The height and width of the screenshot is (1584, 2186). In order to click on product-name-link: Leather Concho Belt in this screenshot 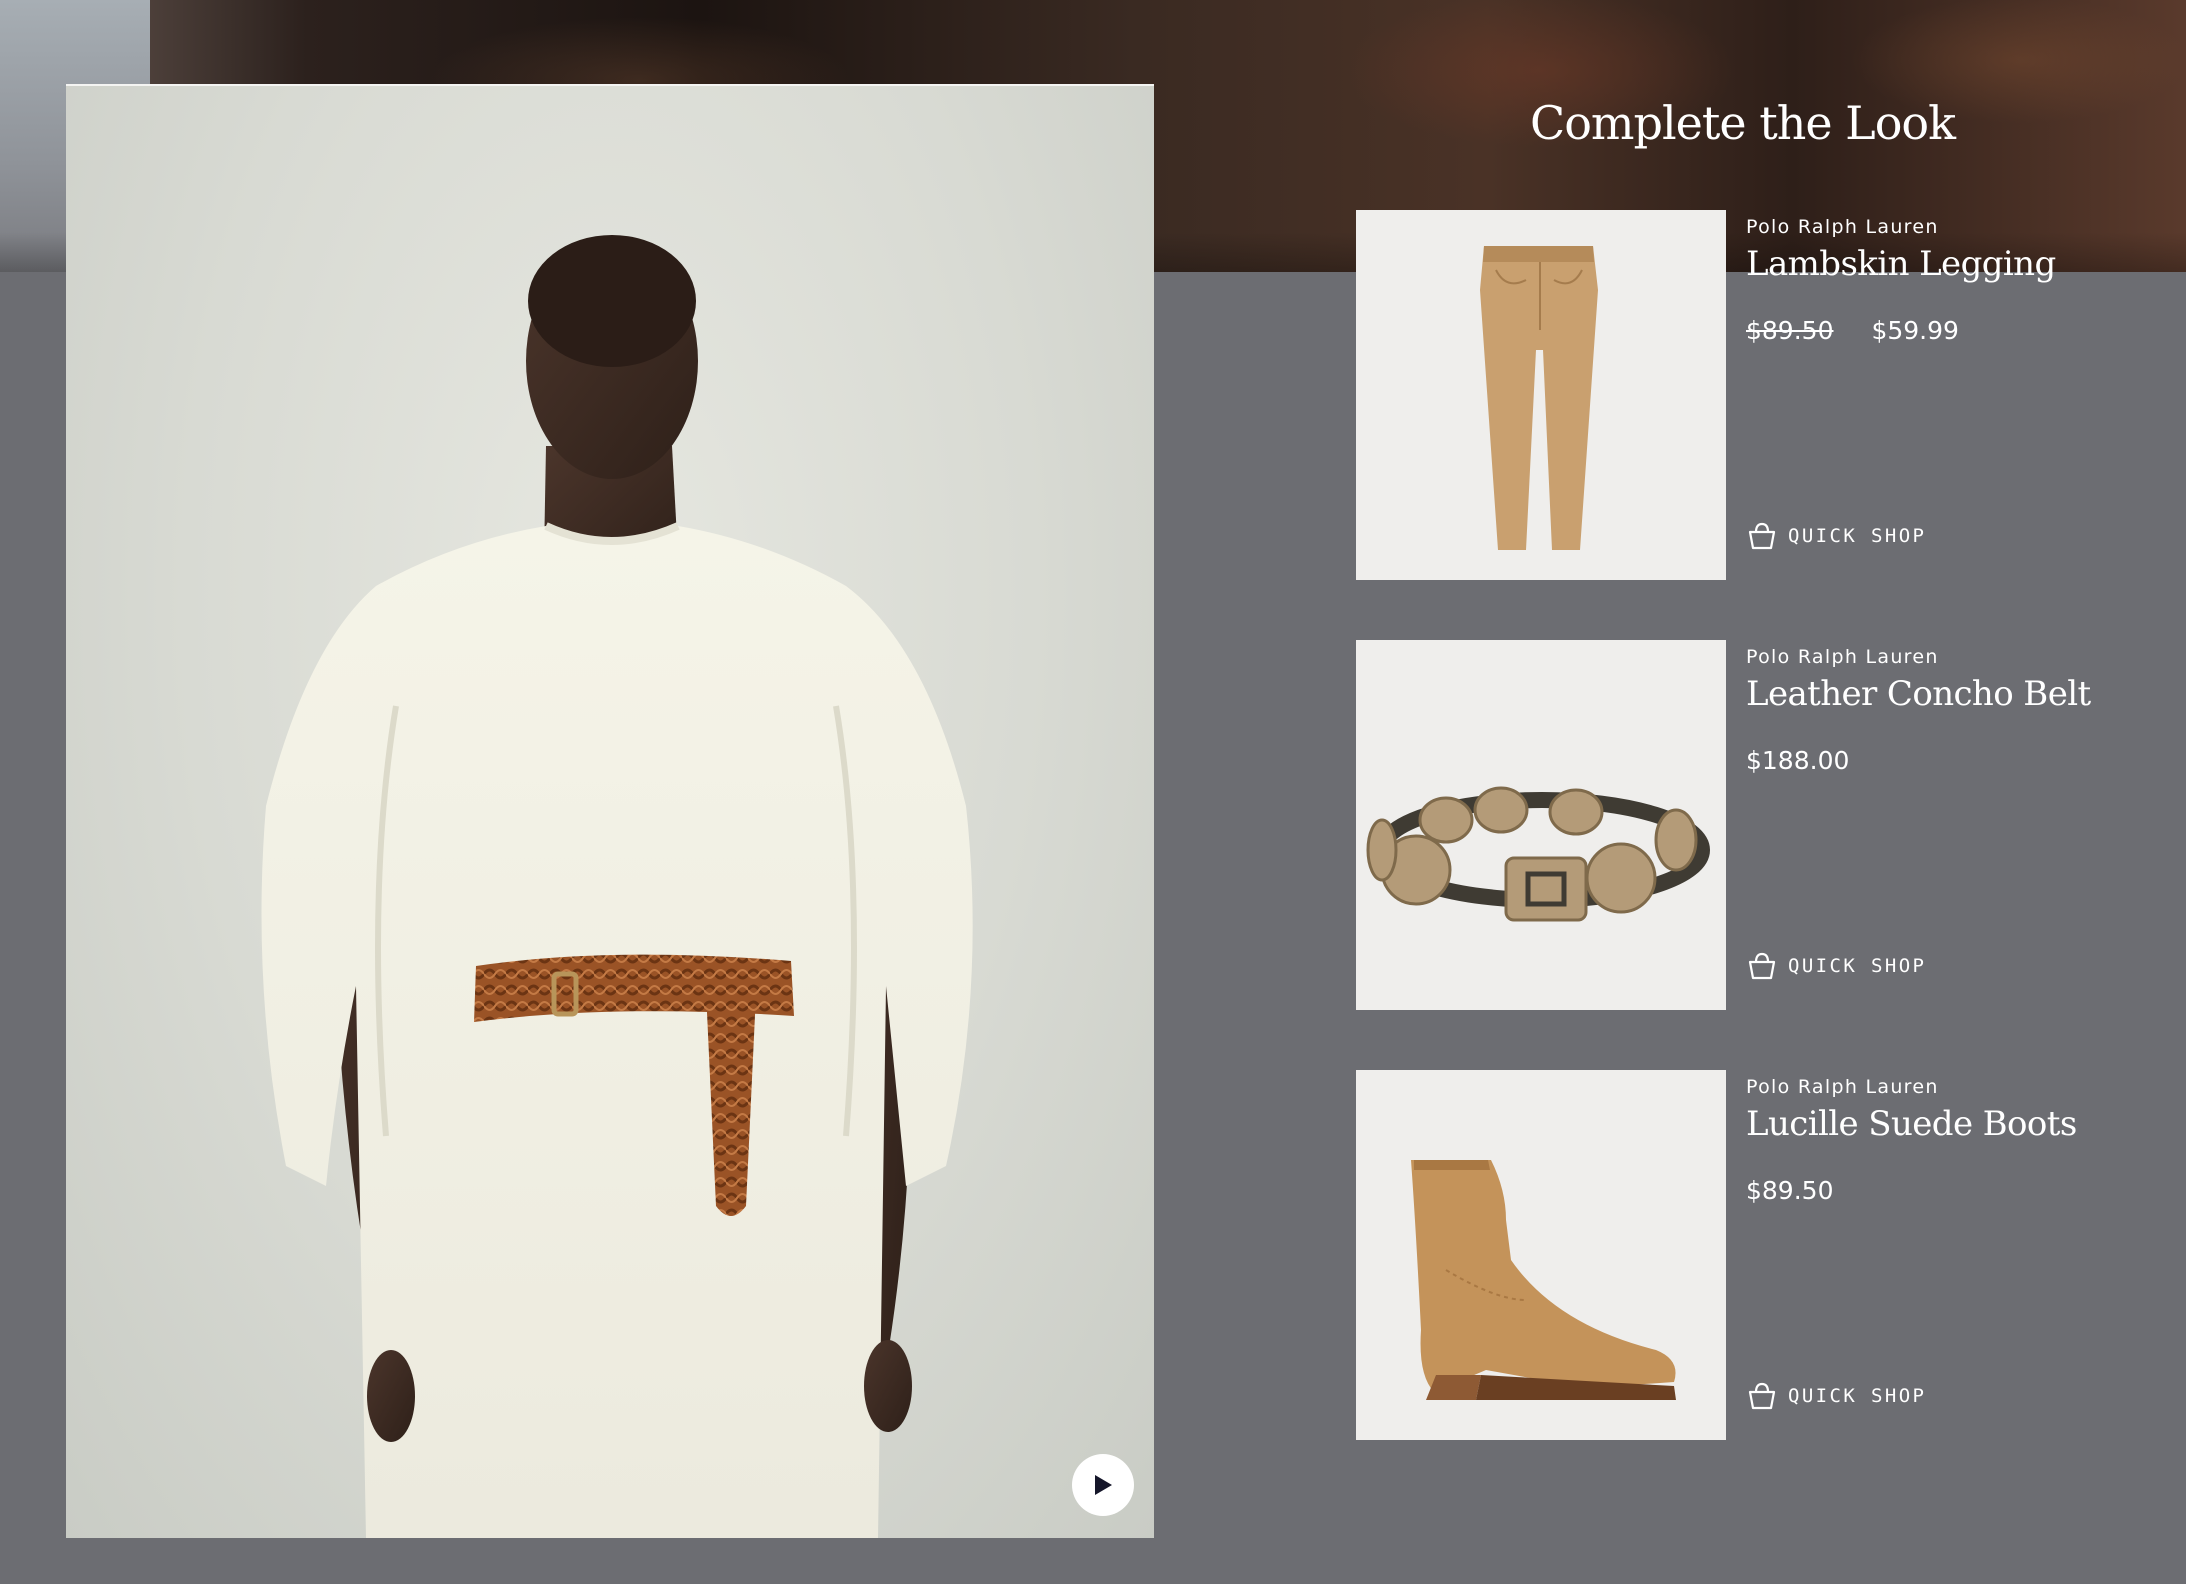, I will do `click(1918, 694)`.